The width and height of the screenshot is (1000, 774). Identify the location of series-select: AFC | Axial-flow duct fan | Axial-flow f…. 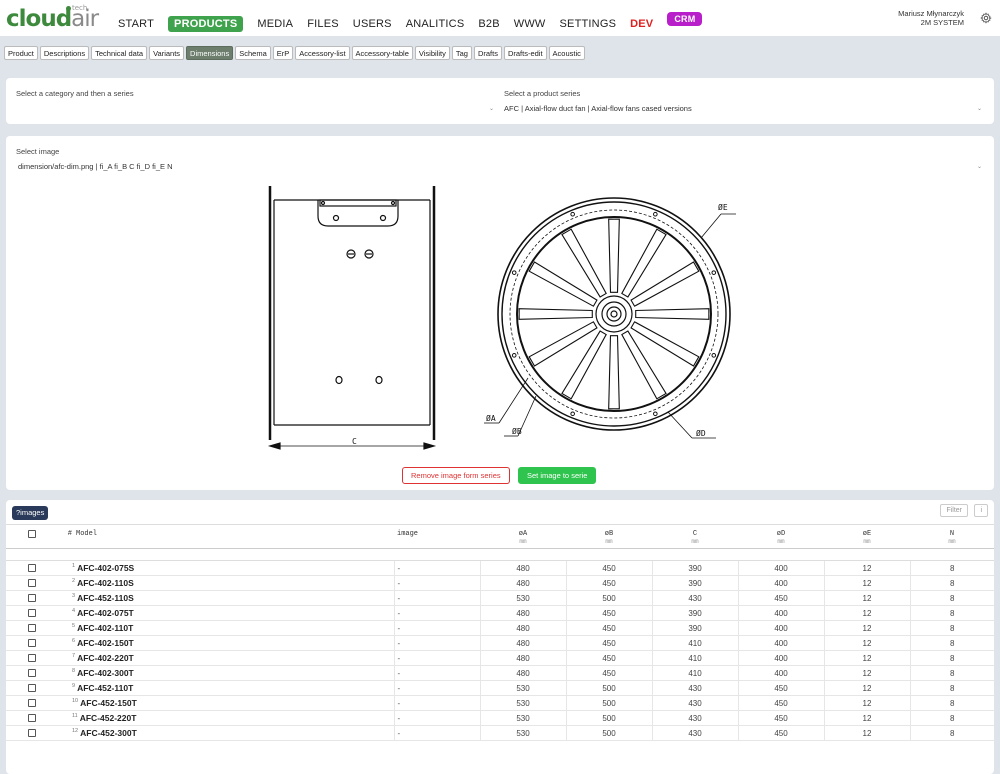
(743, 109).